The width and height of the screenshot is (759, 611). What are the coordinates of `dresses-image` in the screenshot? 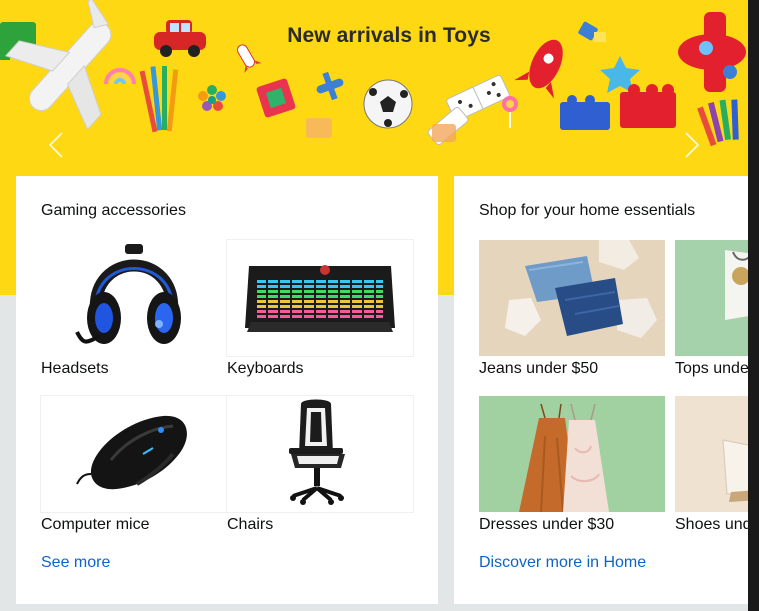 It's located at (572, 454).